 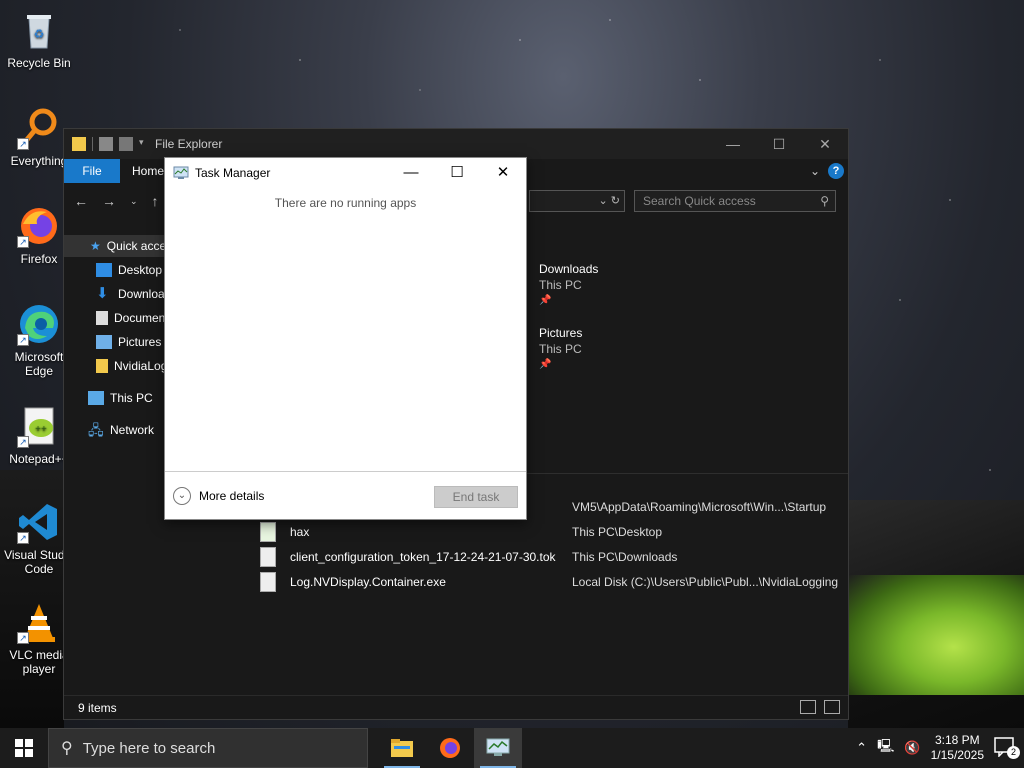 I want to click on frequent-folder-pictures: Pictures This PC 📌, so click(x=560, y=349).